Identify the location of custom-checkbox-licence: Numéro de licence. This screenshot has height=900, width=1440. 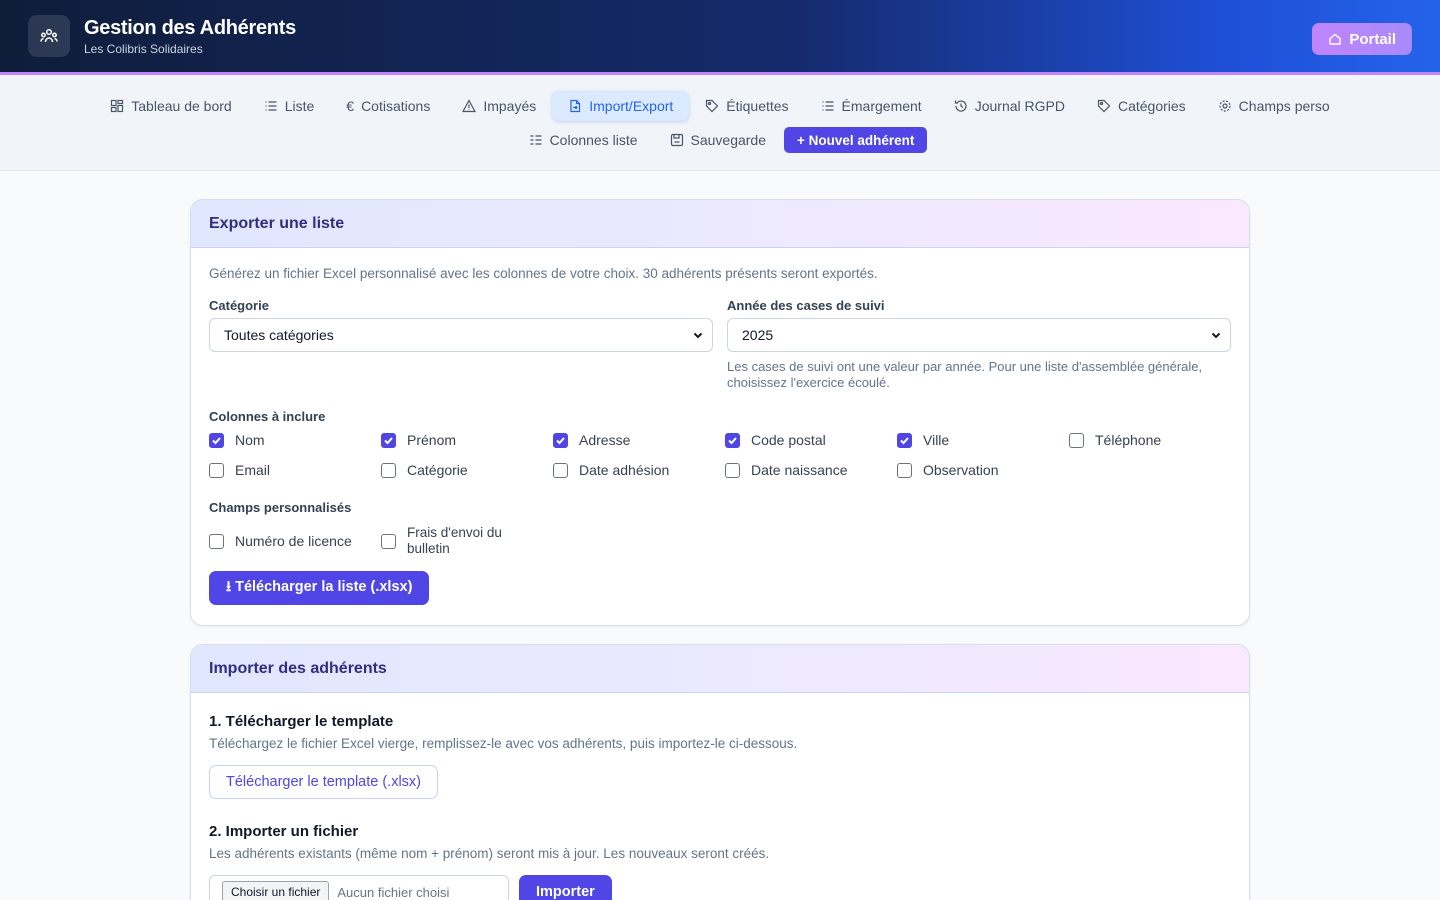
(295, 541).